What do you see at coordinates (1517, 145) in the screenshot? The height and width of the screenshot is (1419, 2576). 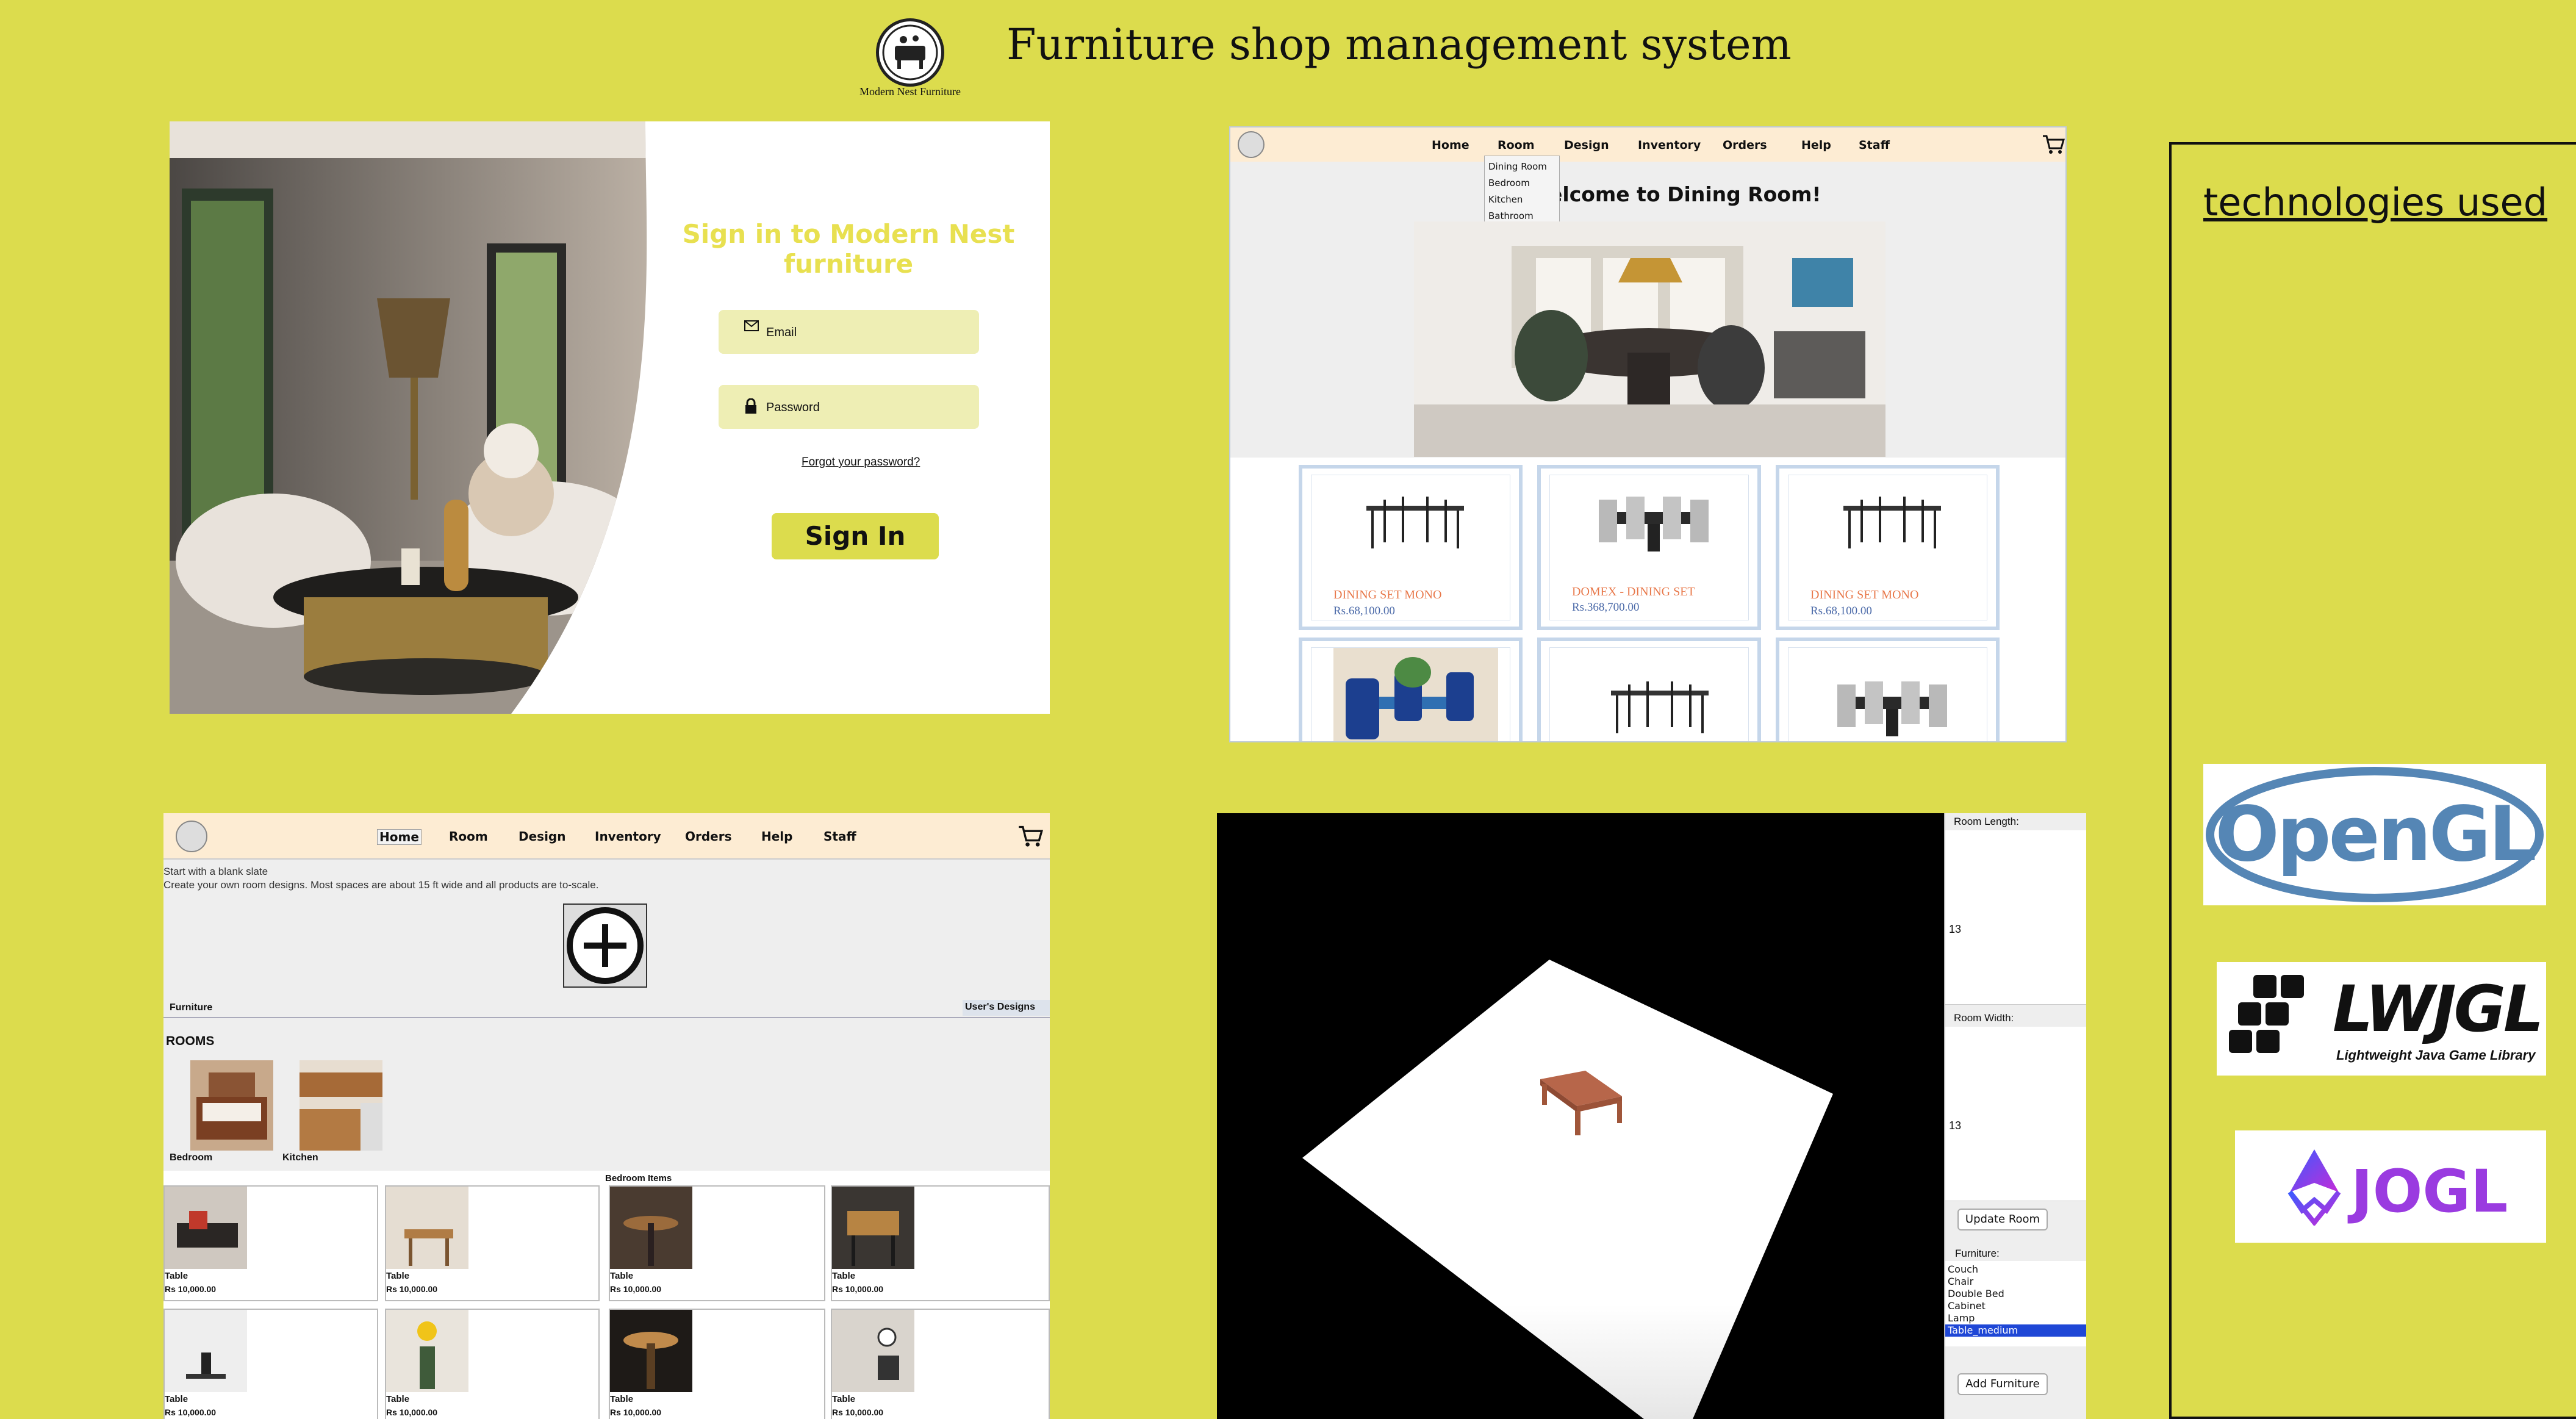 I see `dining-nav-room: Room` at bounding box center [1517, 145].